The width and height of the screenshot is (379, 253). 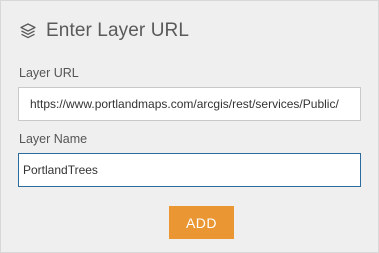 I want to click on layer-url-input, so click(x=189, y=104).